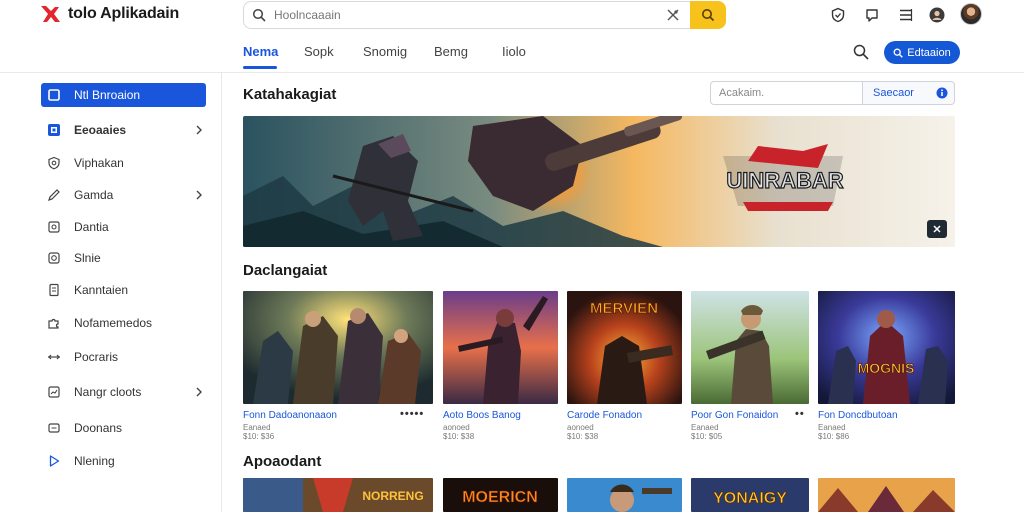  Describe the element at coordinates (398, 51) in the screenshot. I see `tab-snomig: Snomig` at that location.